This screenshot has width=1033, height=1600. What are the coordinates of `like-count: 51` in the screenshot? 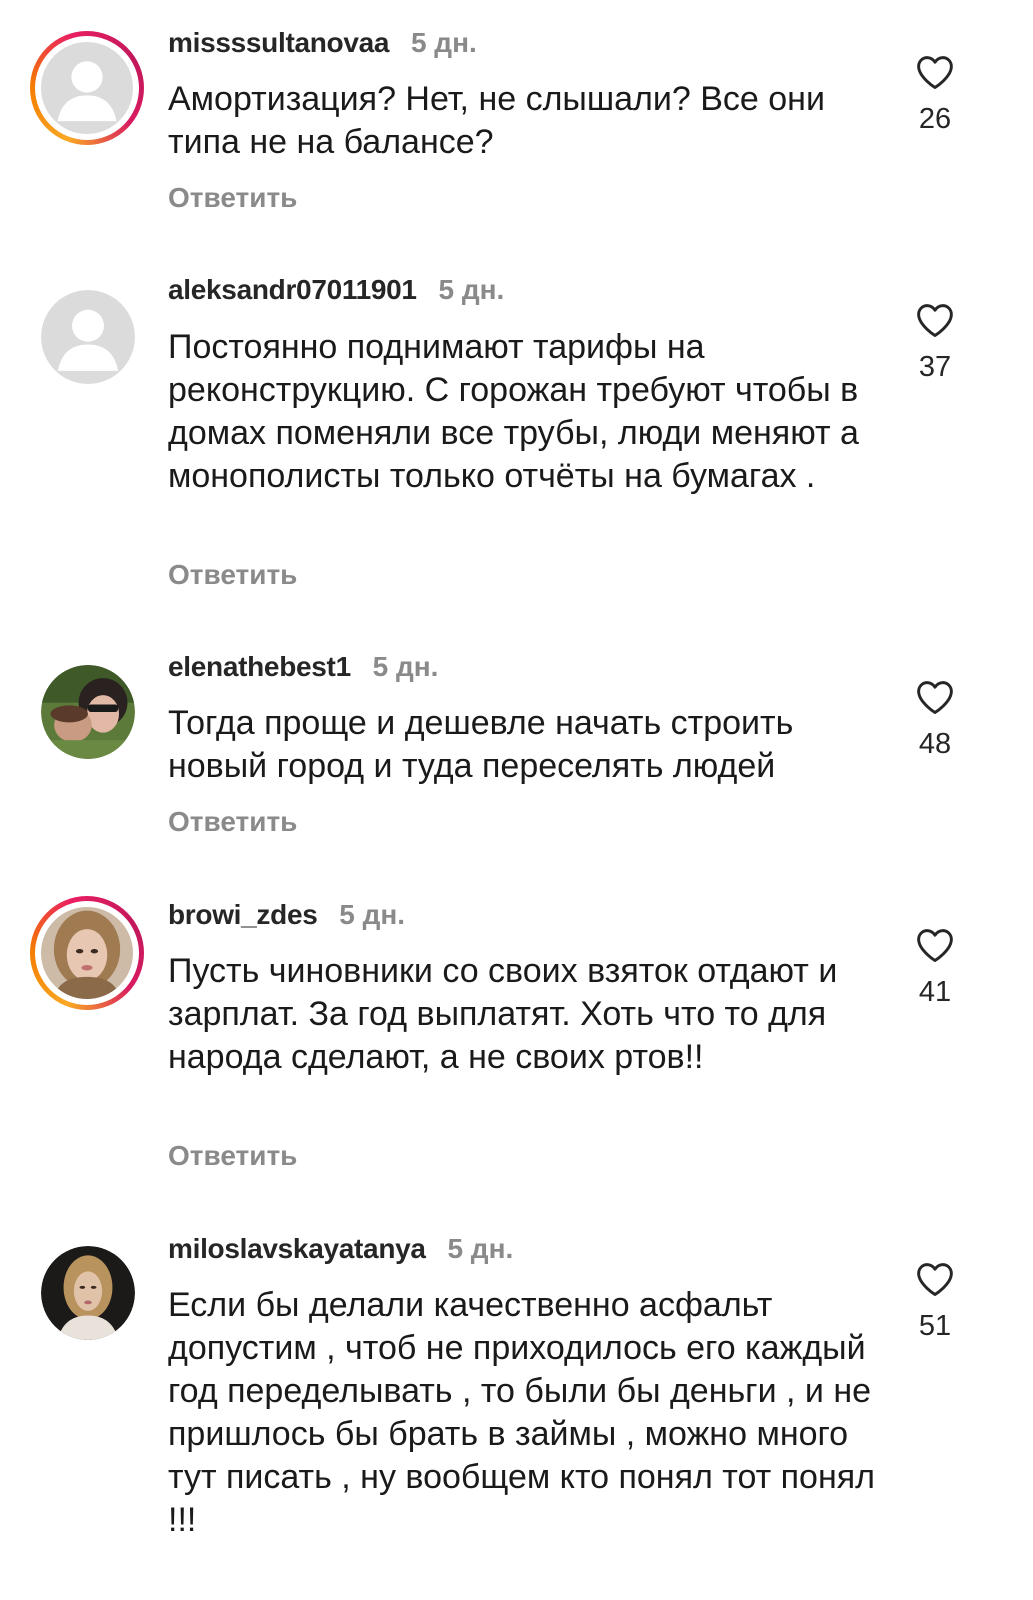 It's located at (935, 1326).